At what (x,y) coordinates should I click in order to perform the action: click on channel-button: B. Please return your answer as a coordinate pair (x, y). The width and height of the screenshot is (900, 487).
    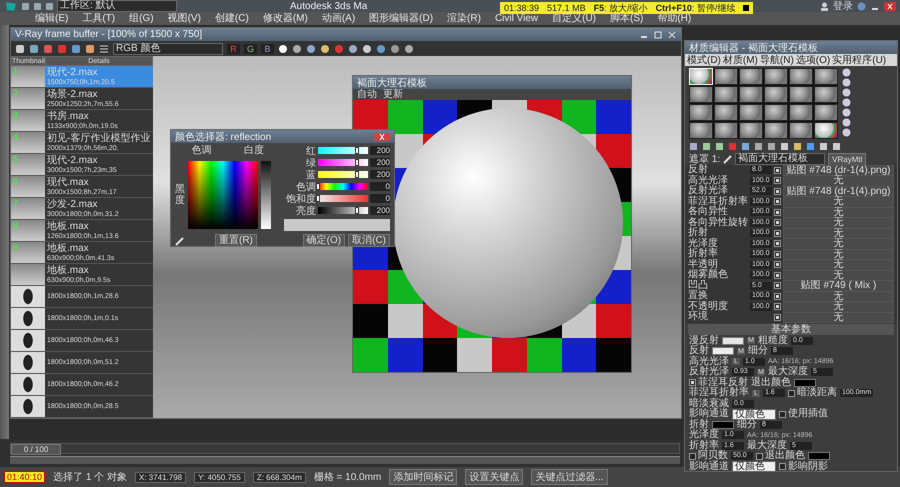
    Looking at the image, I should click on (267, 49).